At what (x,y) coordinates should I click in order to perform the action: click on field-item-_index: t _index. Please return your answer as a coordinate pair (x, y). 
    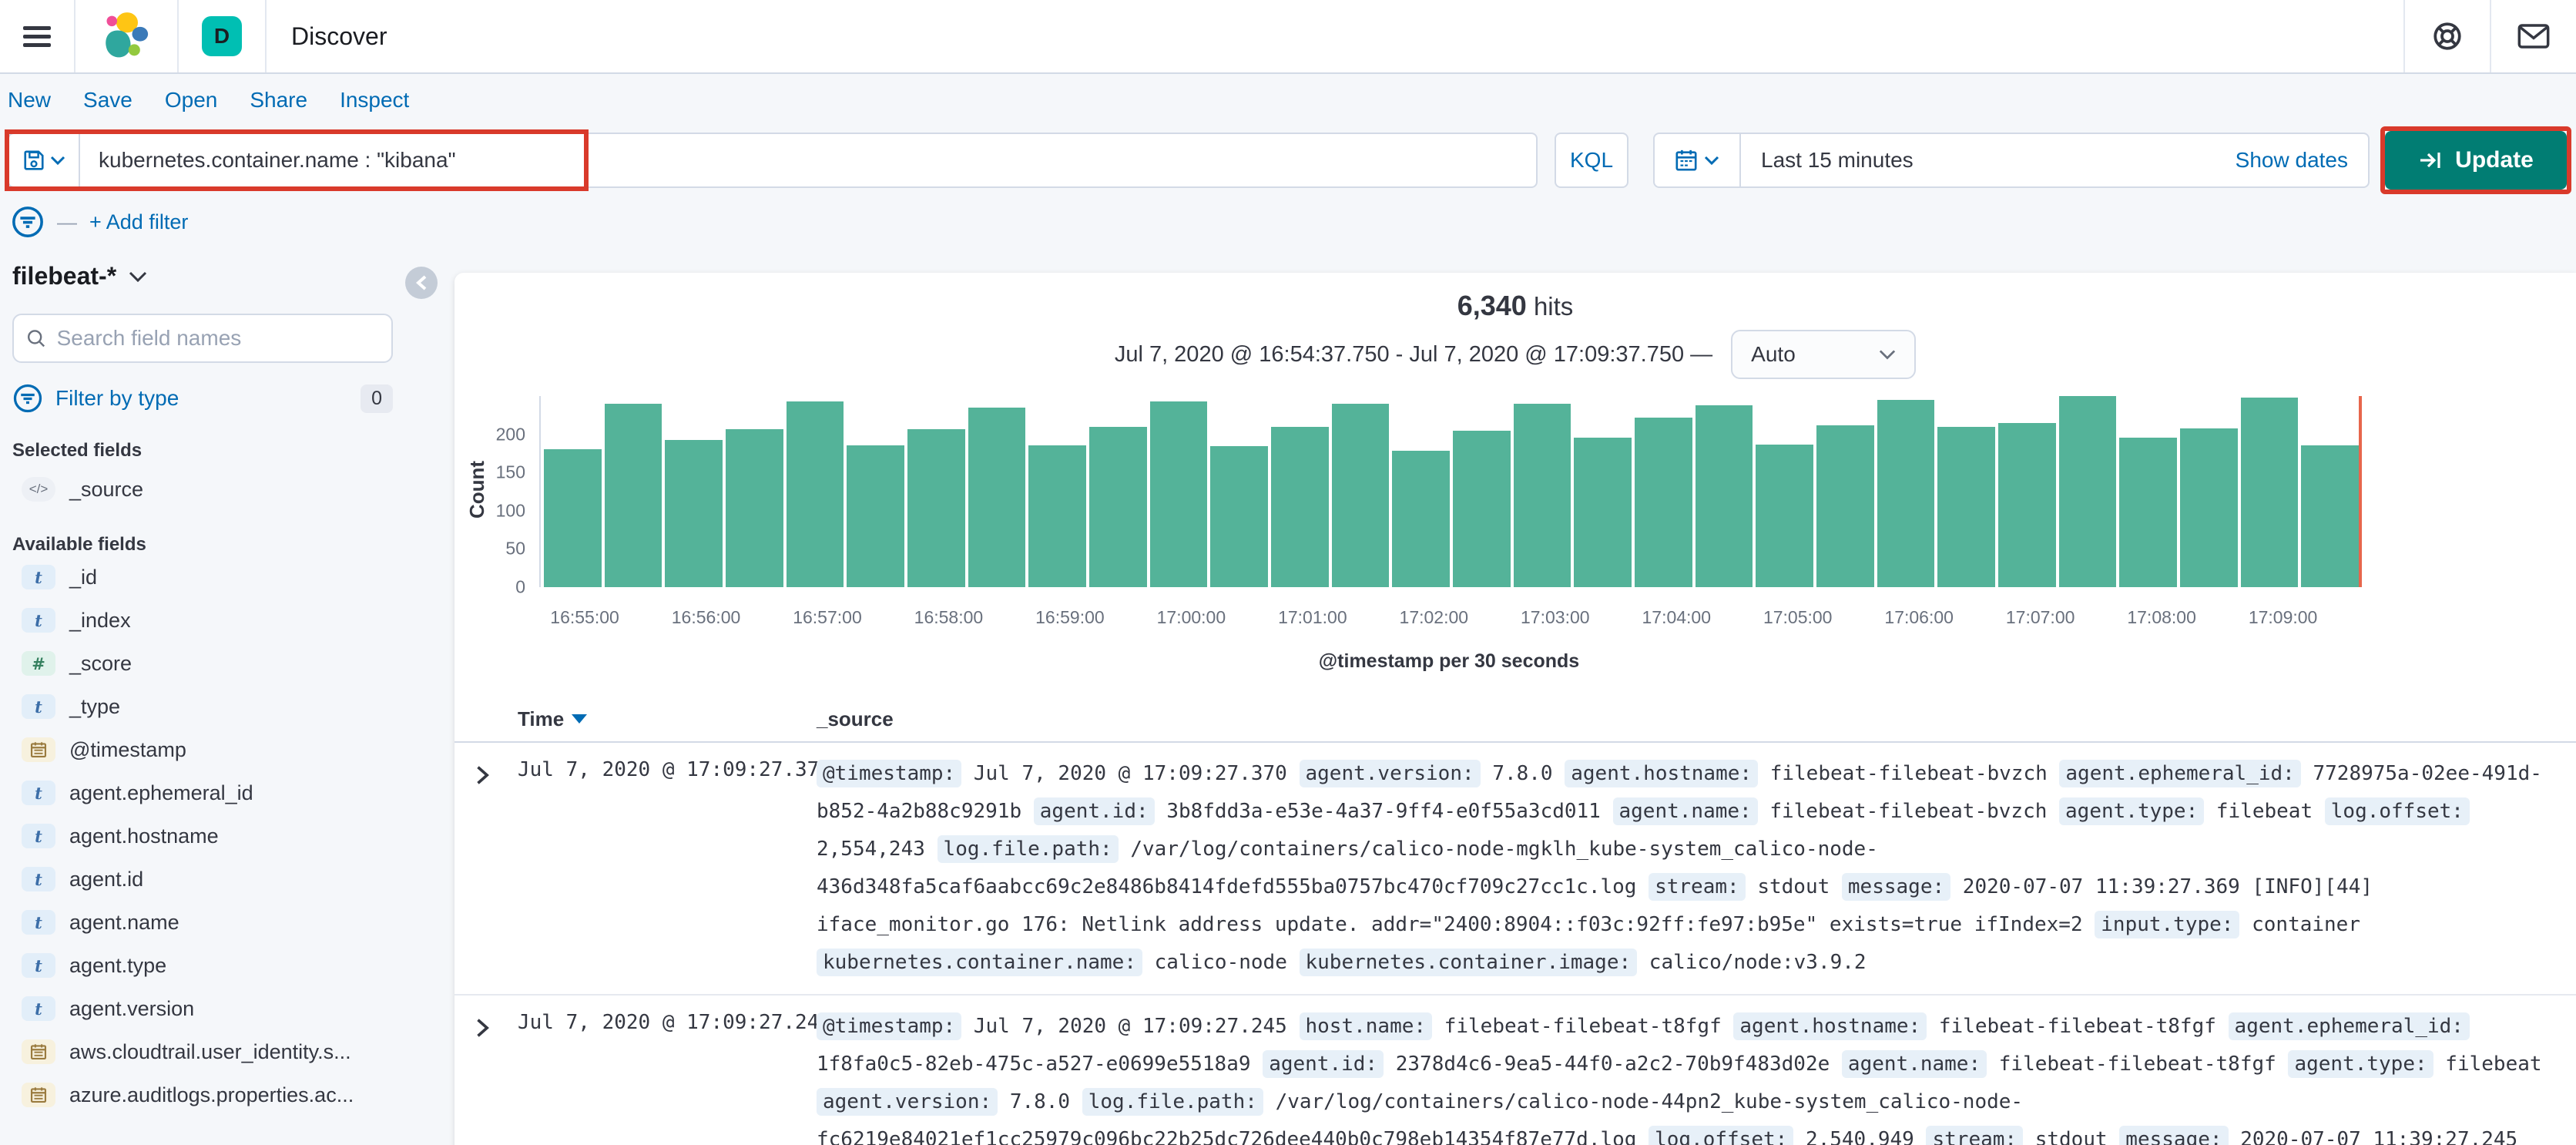
    Looking at the image, I should click on (222, 620).